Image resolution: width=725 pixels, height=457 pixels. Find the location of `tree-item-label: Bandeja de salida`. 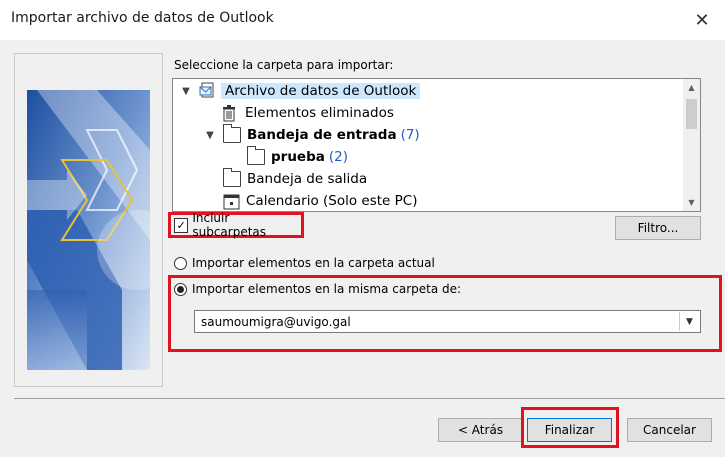

tree-item-label: Bandeja de salida is located at coordinates (307, 179).